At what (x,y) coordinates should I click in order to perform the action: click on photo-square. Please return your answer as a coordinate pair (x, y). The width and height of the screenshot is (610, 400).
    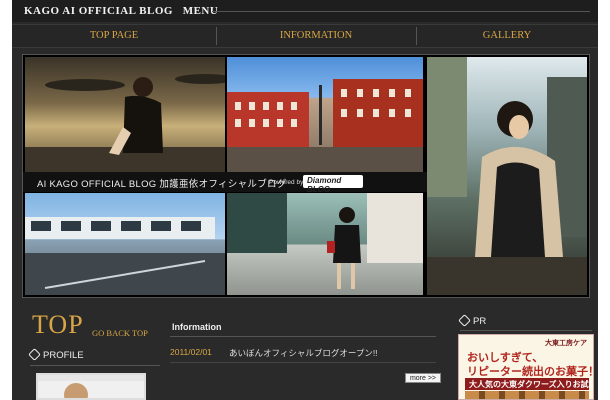
    Looking at the image, I should click on (325, 114).